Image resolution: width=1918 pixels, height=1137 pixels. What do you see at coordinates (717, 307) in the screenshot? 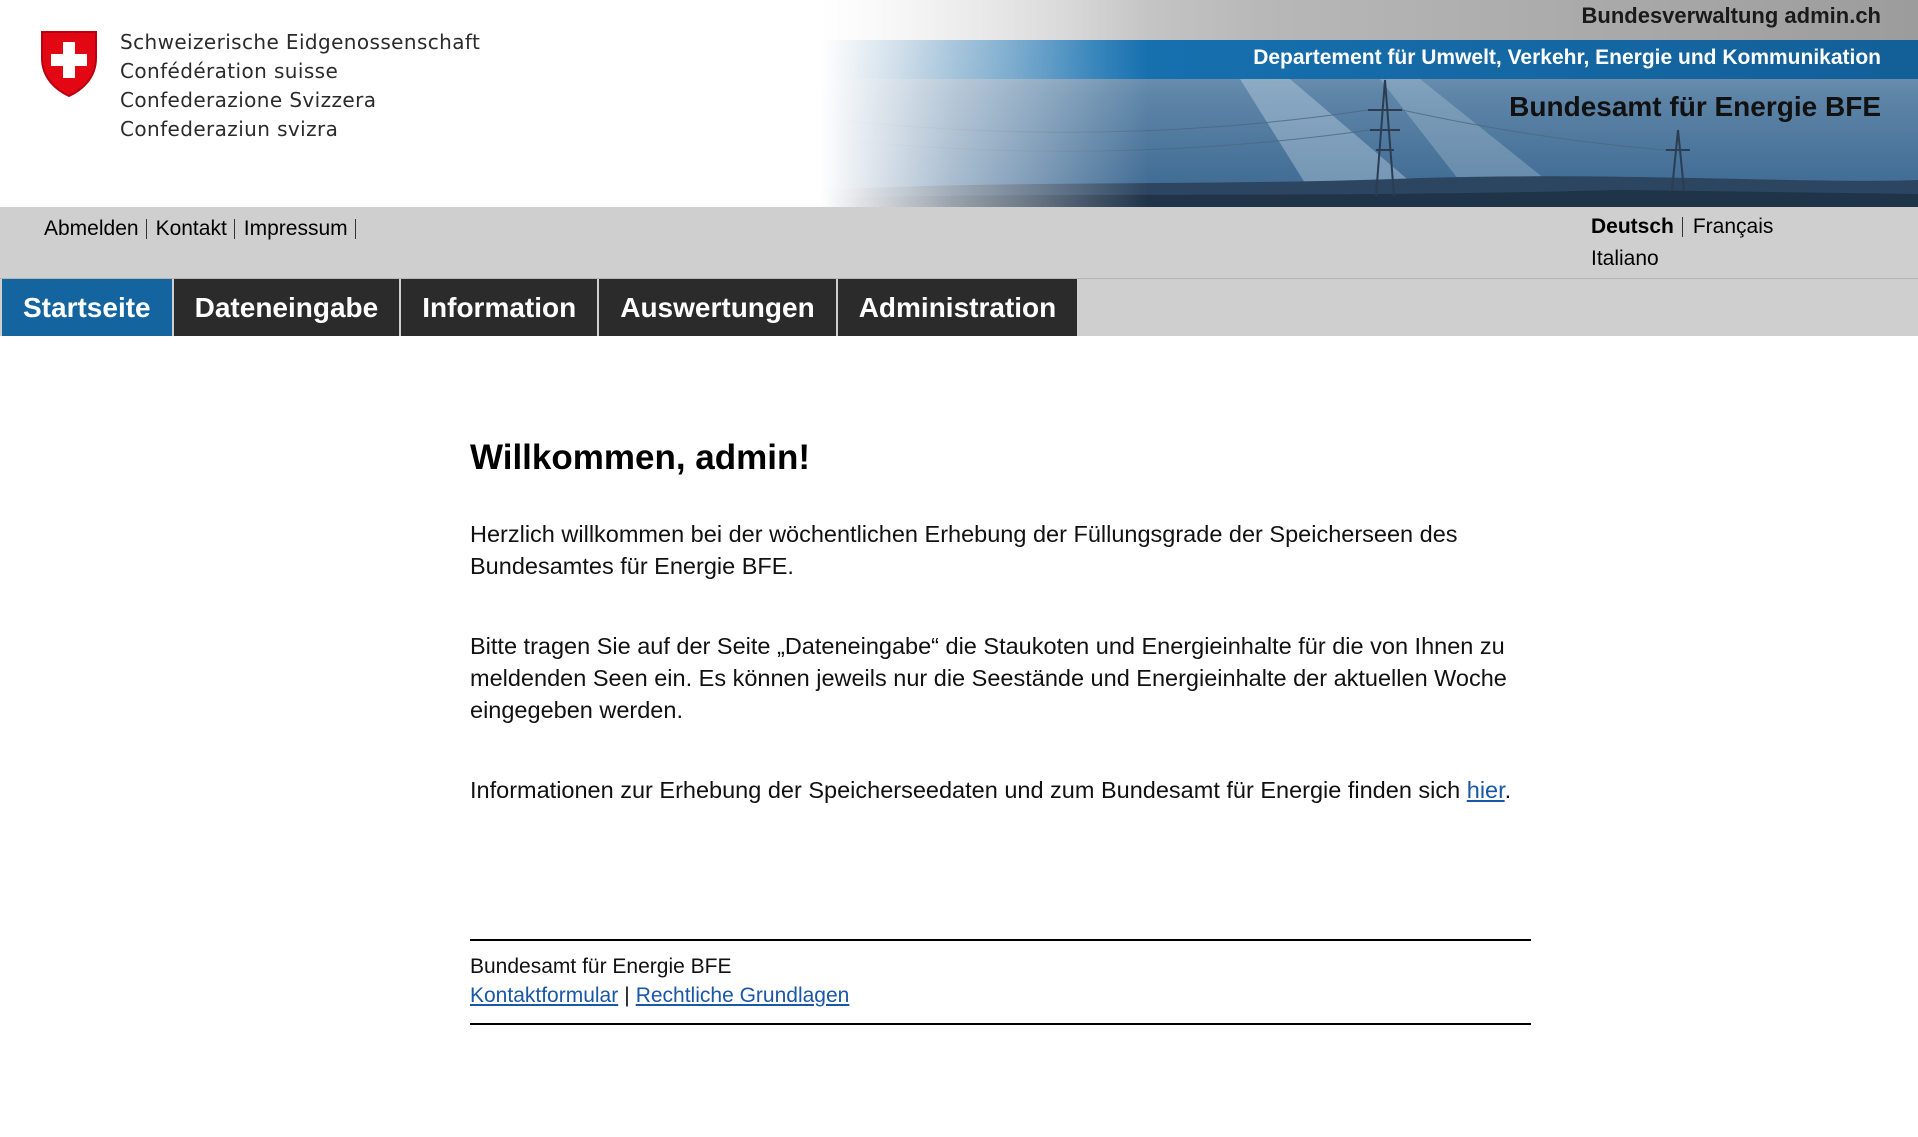
I see `tab-auswertungen: Auswertungen` at bounding box center [717, 307].